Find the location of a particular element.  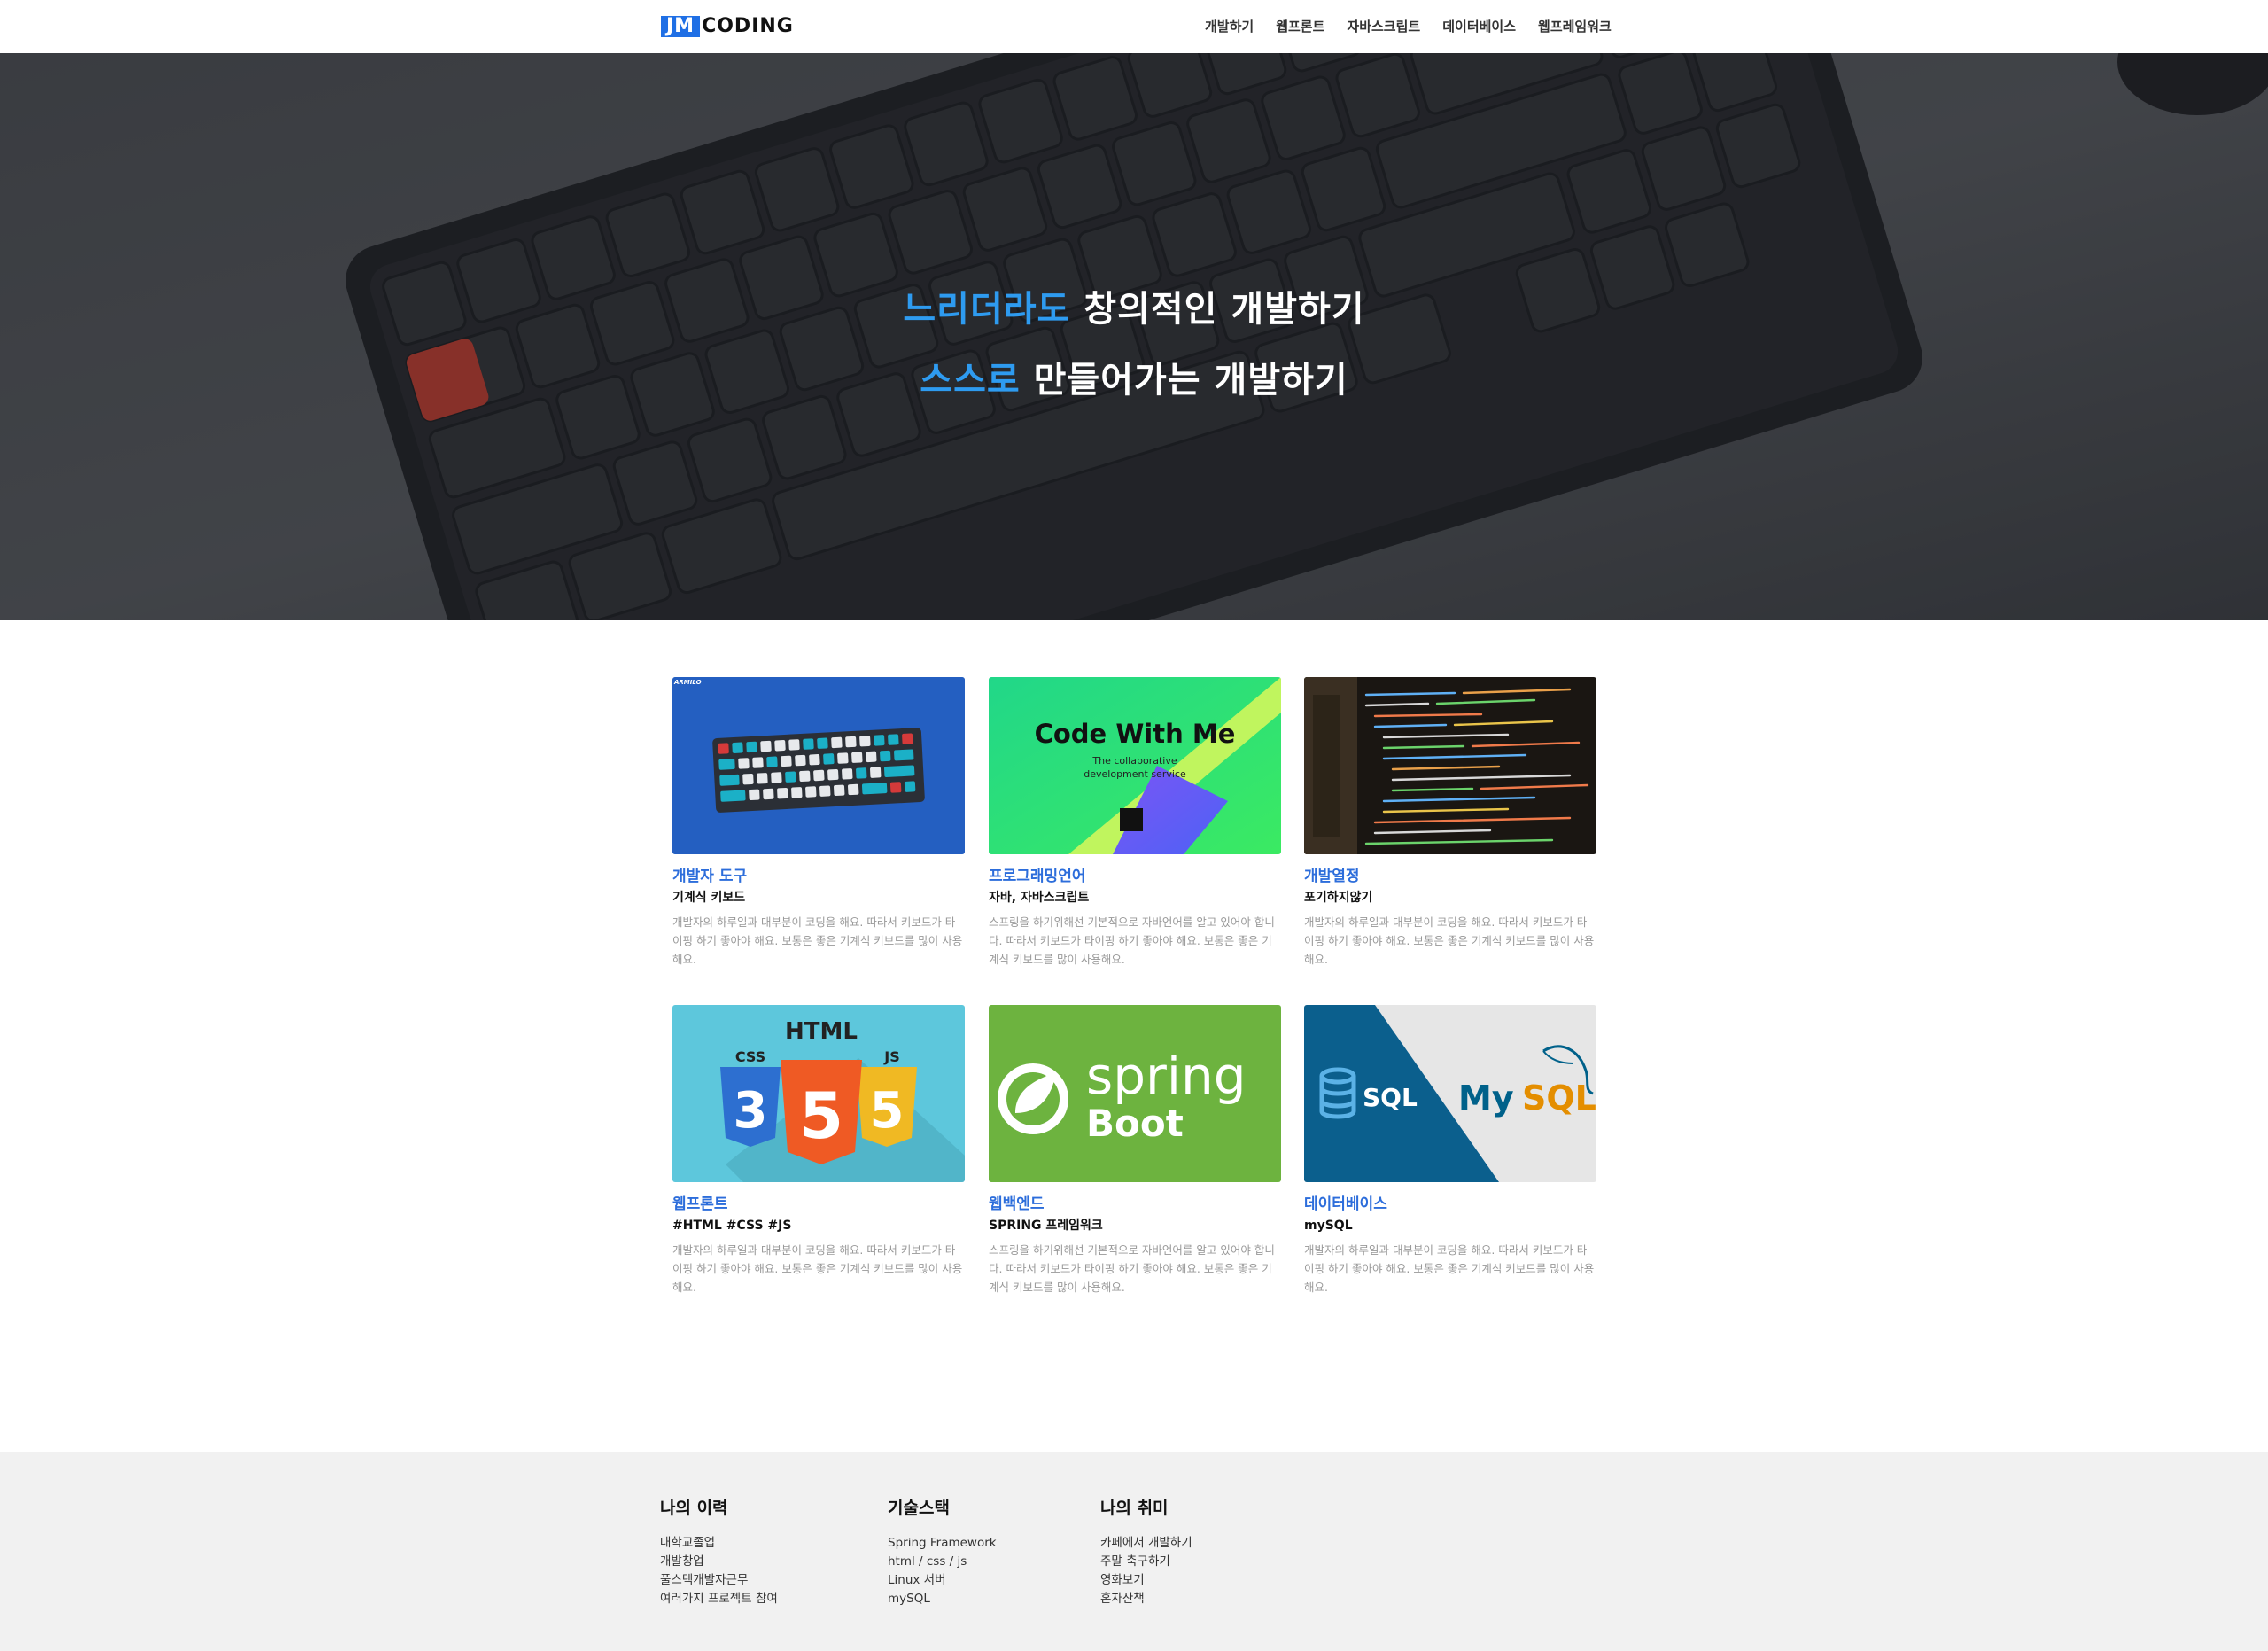

card-thumb-spring-boot: spring Boot is located at coordinates (1135, 1094).